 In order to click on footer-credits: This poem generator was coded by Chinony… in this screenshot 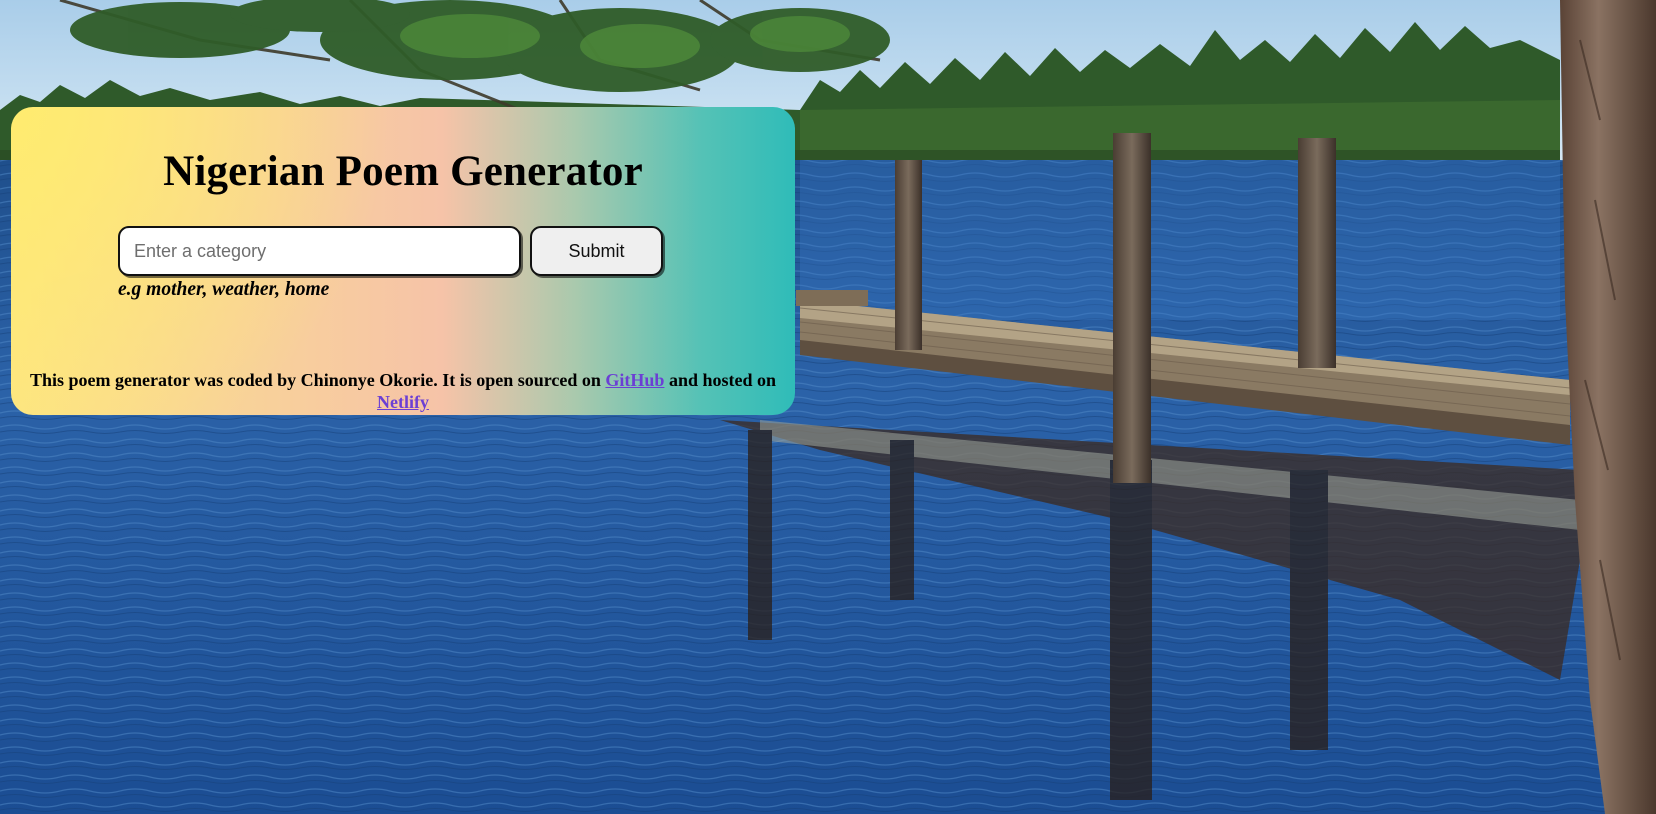, I will do `click(403, 391)`.